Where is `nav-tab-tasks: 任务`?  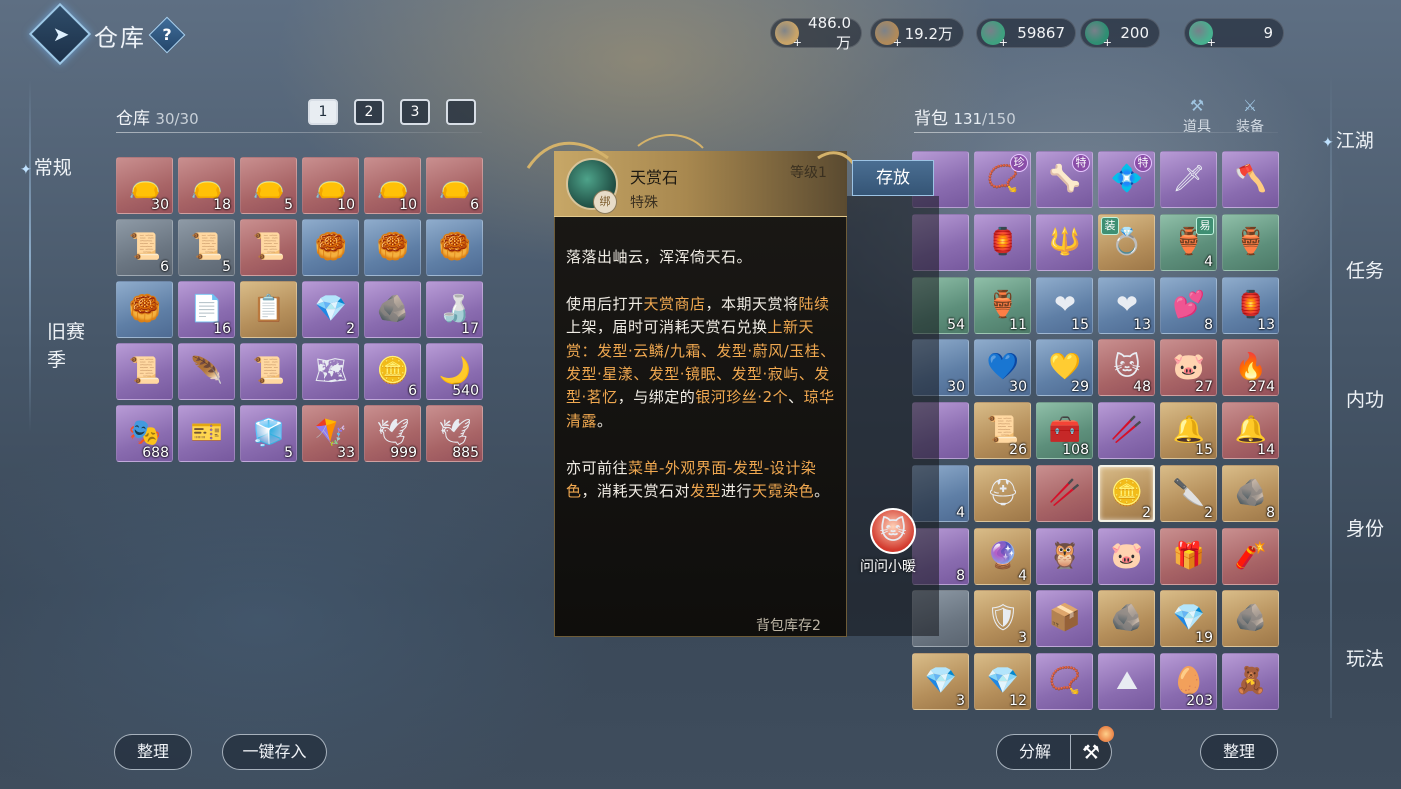 nav-tab-tasks: 任务 is located at coordinates (1365, 269).